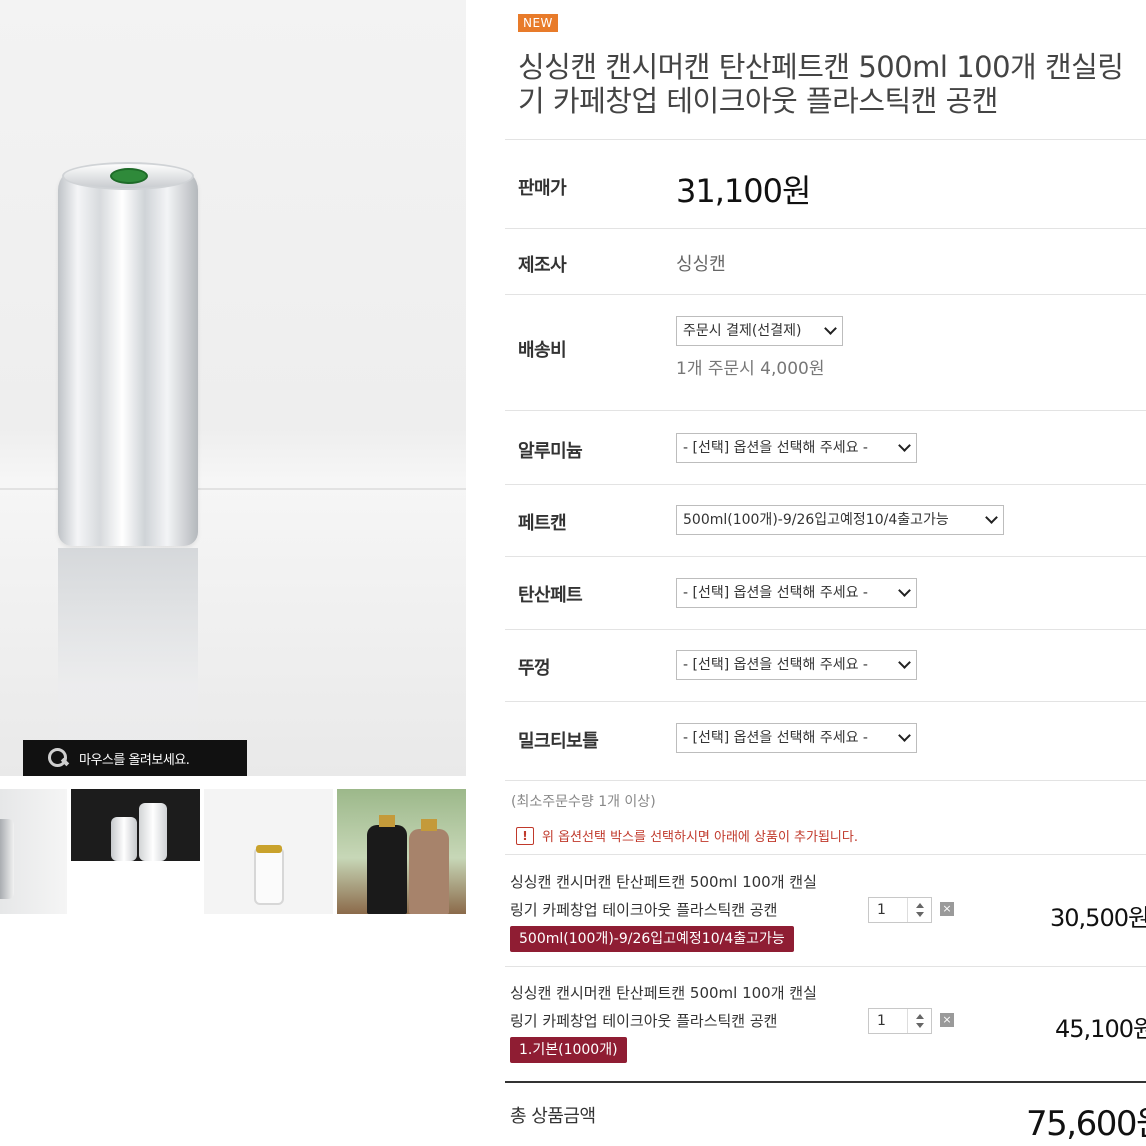  Describe the element at coordinates (701, 264) in the screenshot. I see `maker-value: 싱싱캔` at that location.